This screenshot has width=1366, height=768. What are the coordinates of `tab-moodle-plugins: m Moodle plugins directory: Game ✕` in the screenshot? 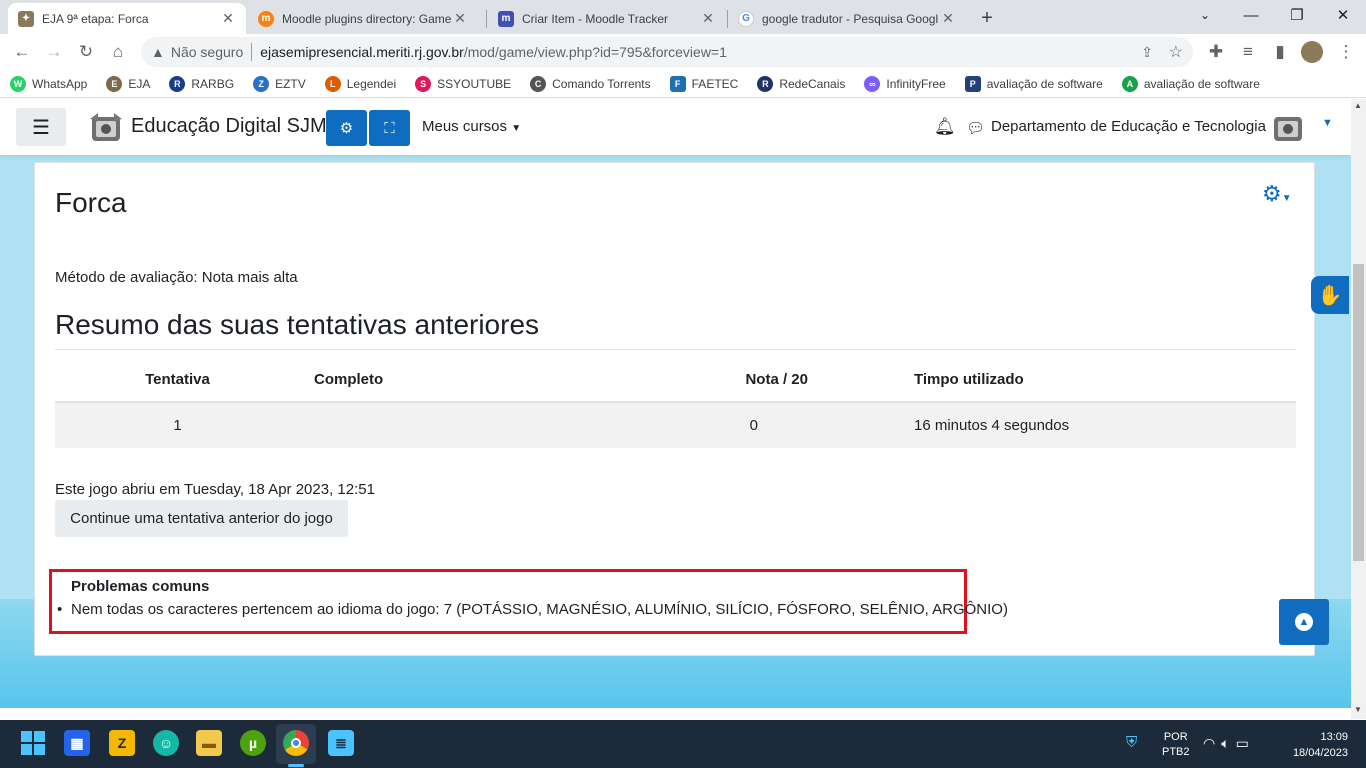 It's located at (363, 18).